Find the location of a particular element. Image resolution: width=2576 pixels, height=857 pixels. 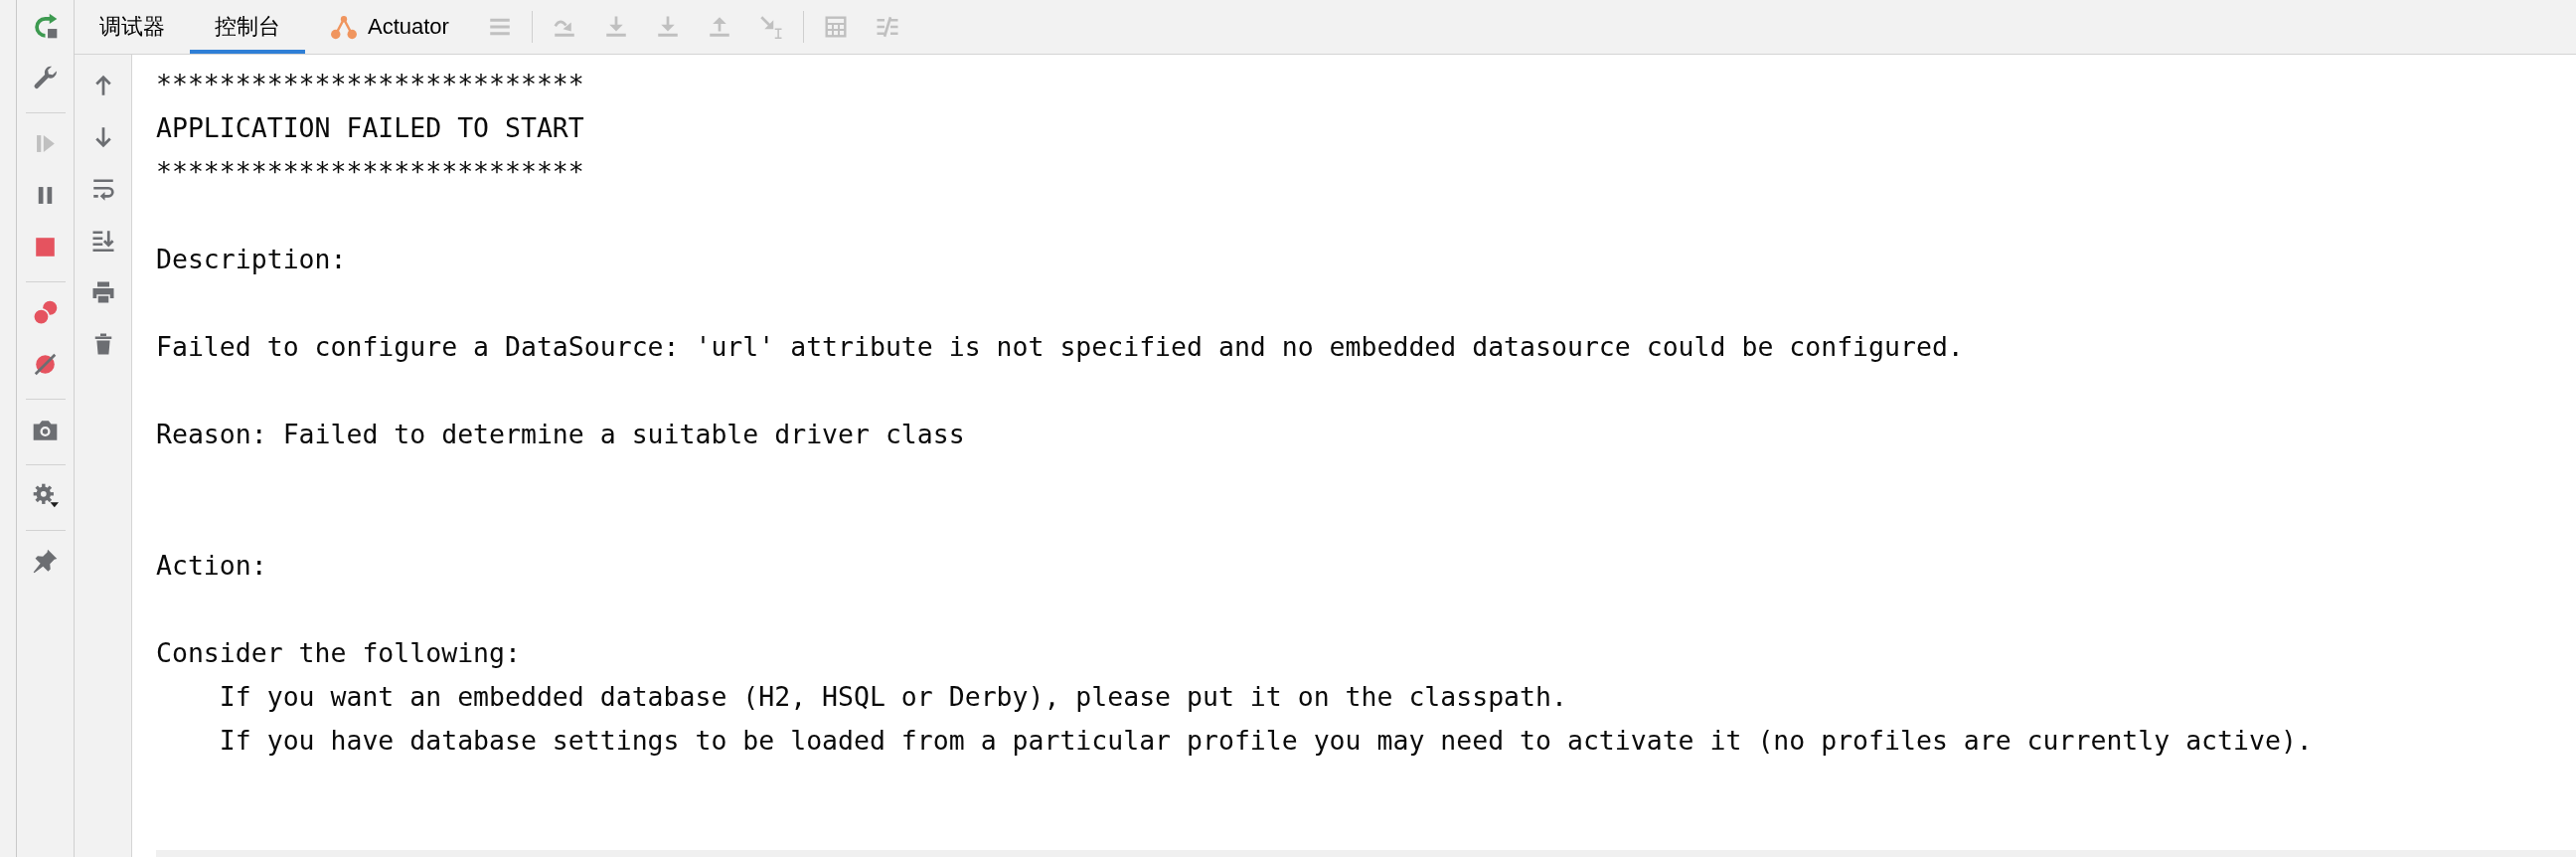

soft-wrap-icon is located at coordinates (102, 189).